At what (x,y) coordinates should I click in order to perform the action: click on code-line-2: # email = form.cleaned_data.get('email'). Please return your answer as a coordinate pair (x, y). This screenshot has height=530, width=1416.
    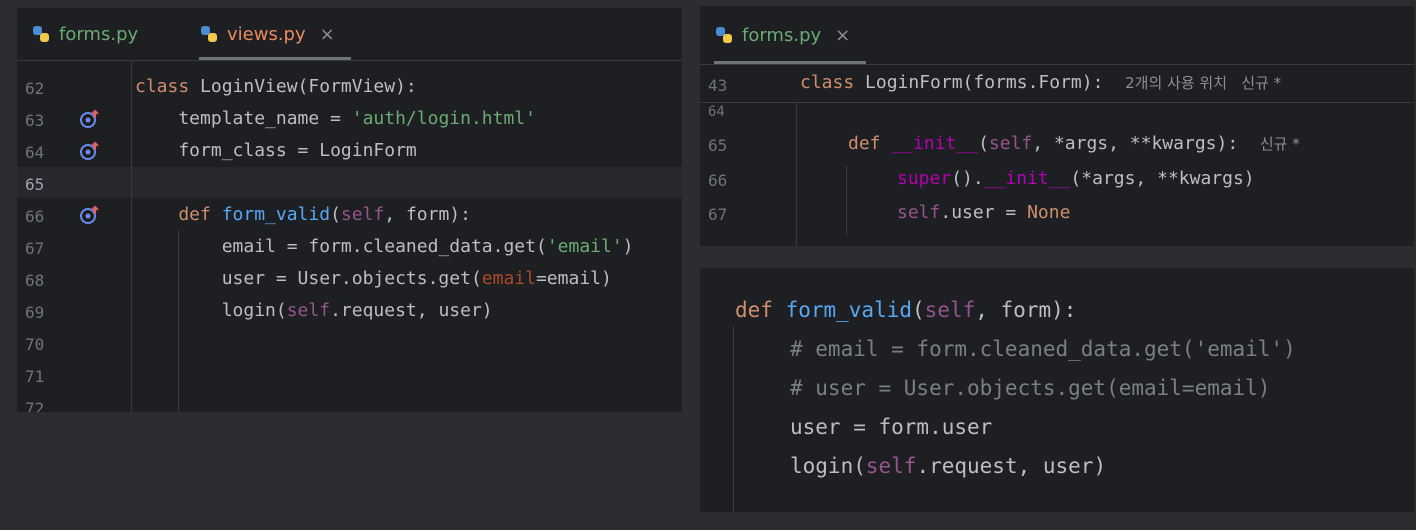
    Looking at the image, I should click on (1043, 349).